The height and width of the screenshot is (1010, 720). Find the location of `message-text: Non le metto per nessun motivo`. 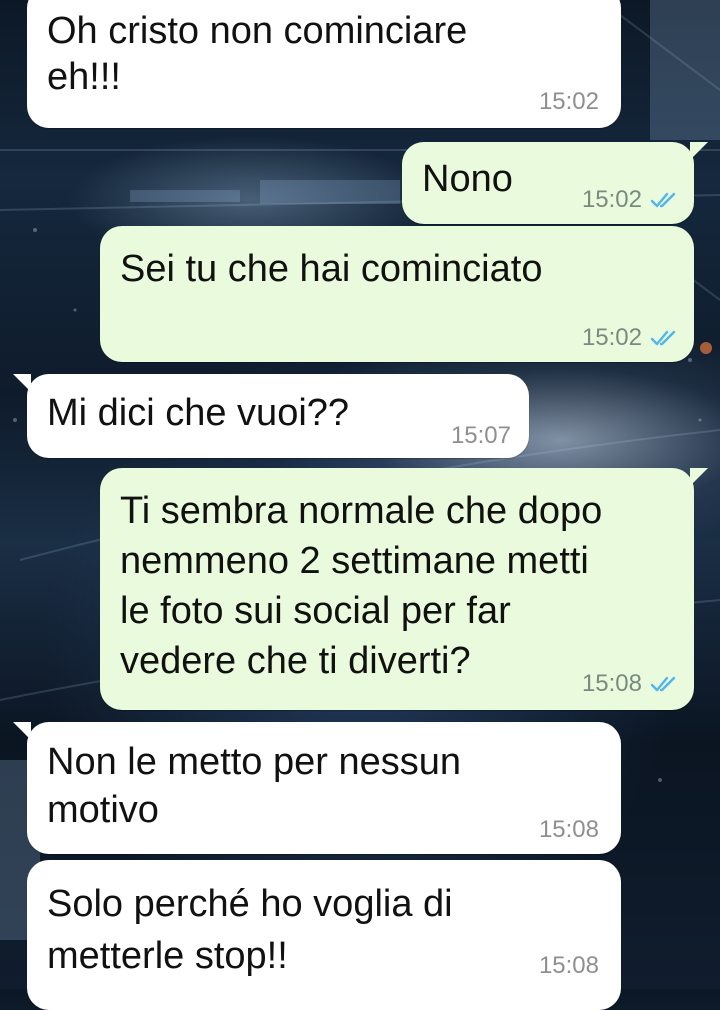

message-text: Non le metto per nessun motivo is located at coordinates (254, 786).